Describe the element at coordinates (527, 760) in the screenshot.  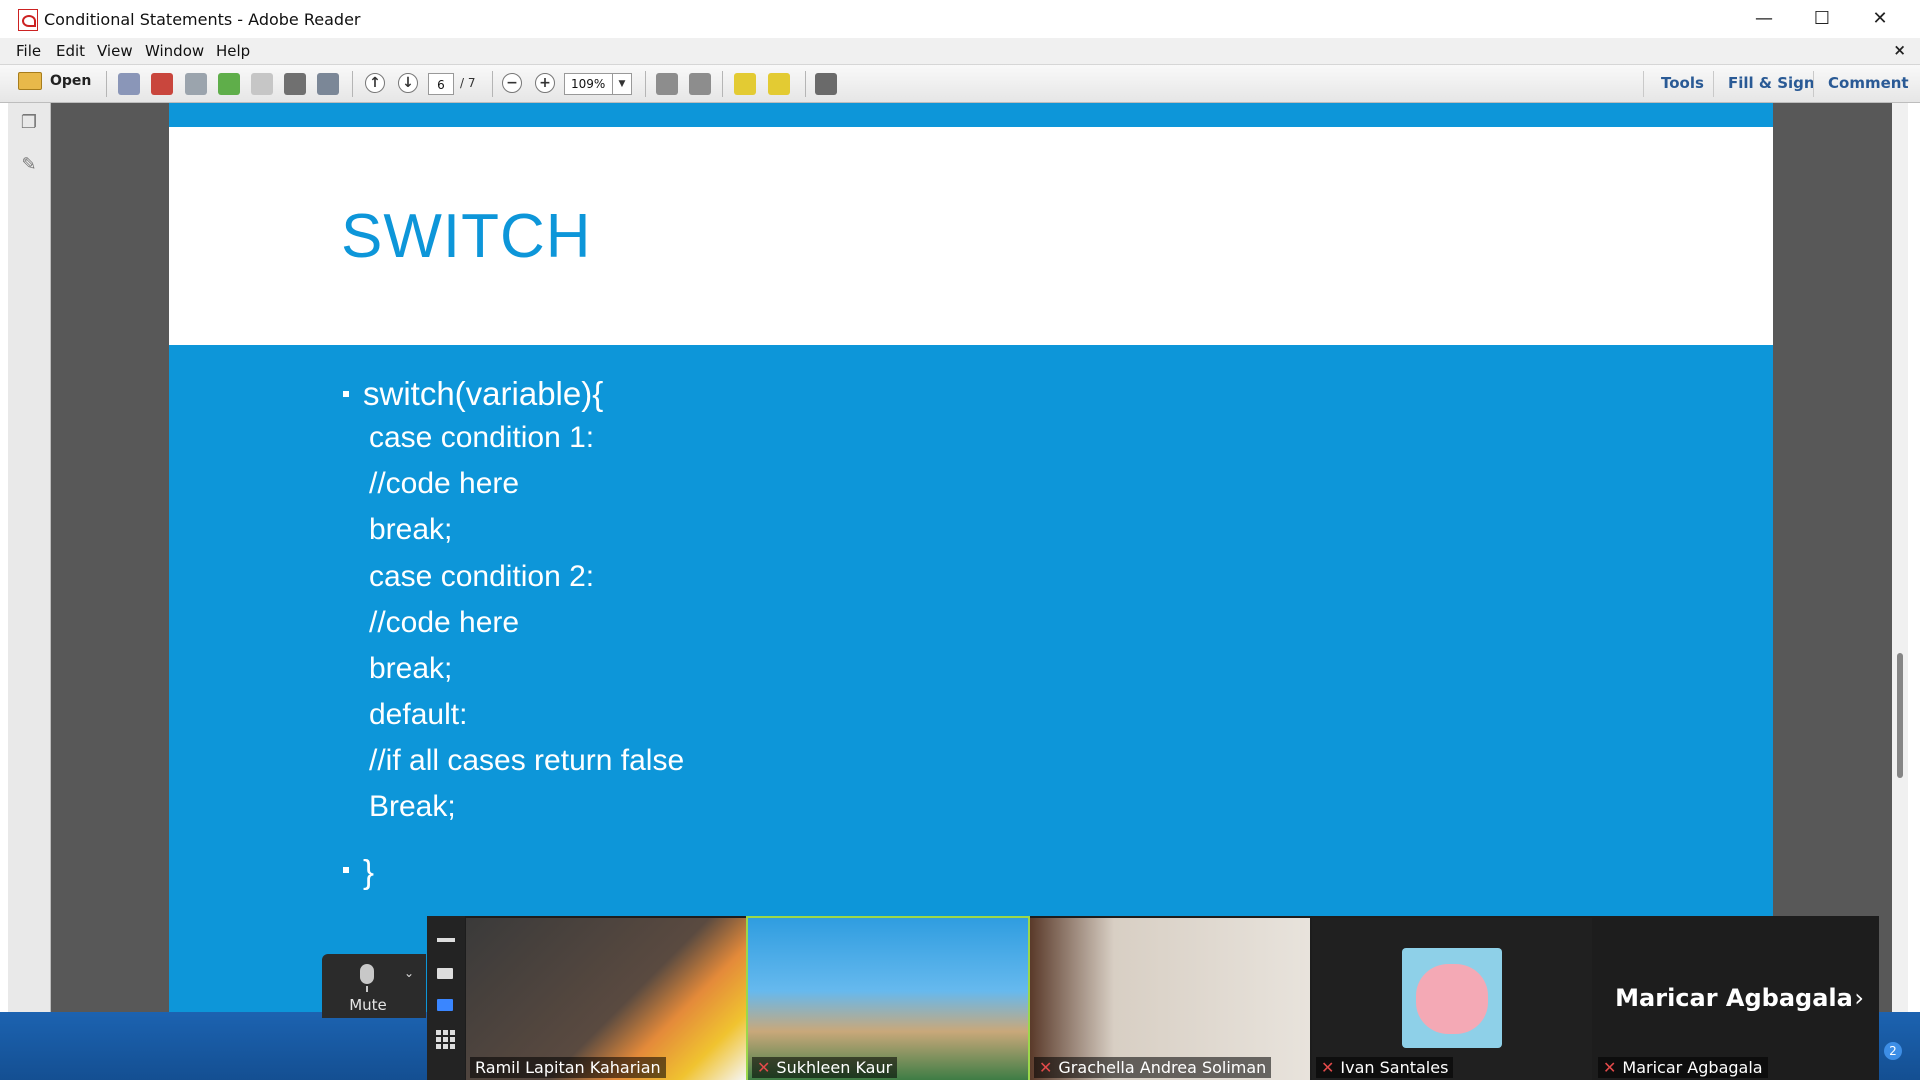
I see `code-line: //if all cases return false` at that location.